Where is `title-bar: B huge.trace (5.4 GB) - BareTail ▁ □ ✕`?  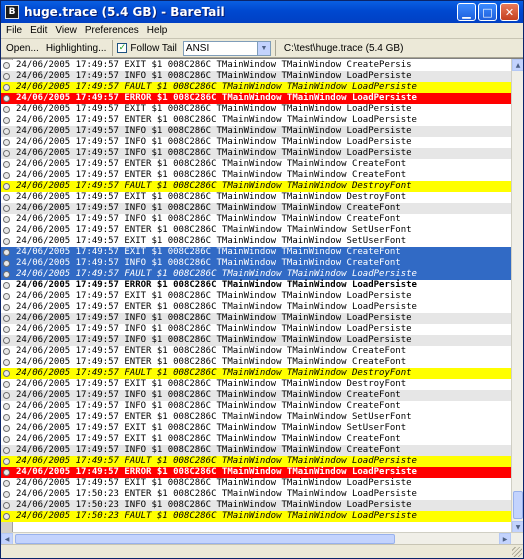
title-bar: B huge.trace (5.4 GB) - BareTail ▁ □ ✕ is located at coordinates (262, 12).